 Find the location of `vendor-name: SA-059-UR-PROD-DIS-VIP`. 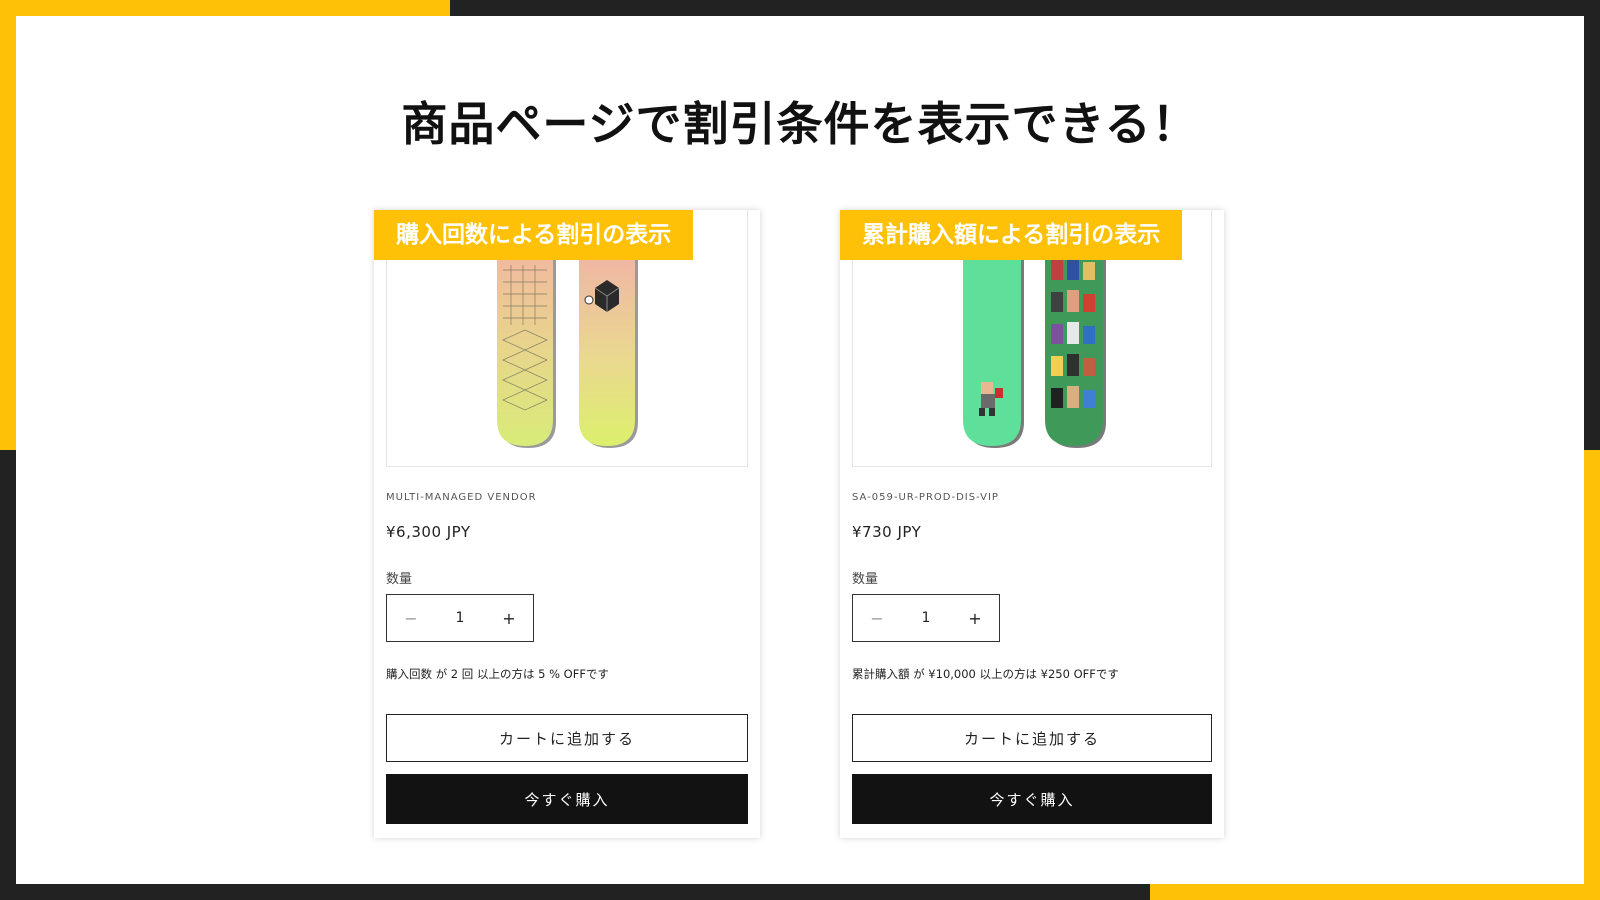

vendor-name: SA-059-UR-PROD-DIS-VIP is located at coordinates (925, 497).